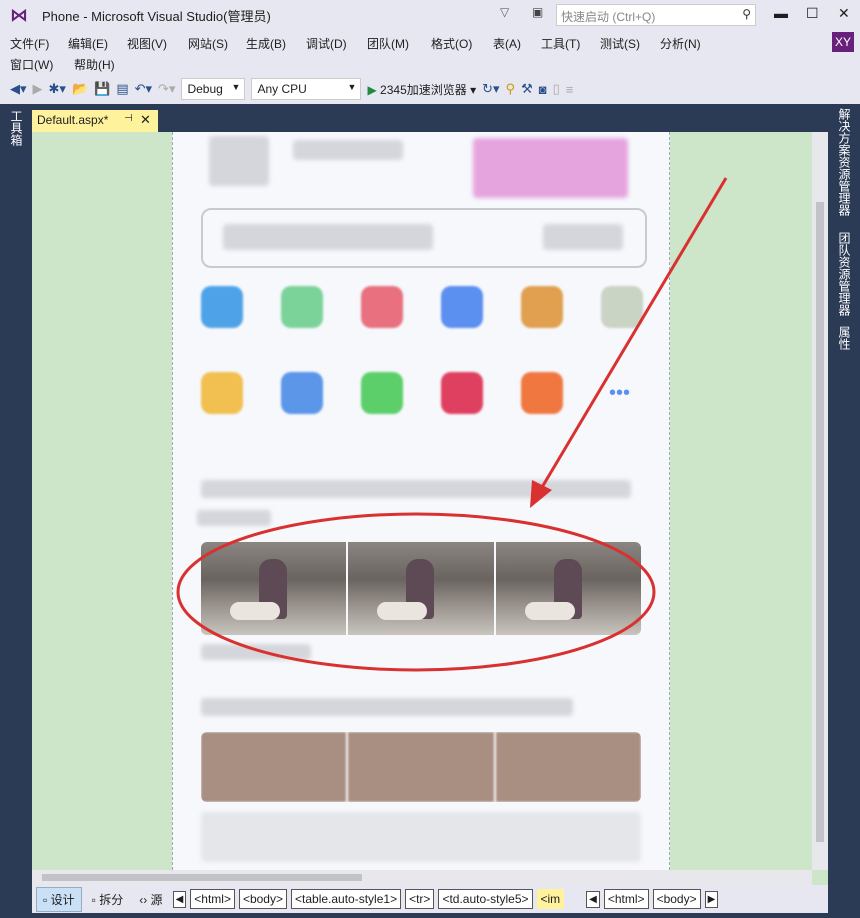  Describe the element at coordinates (422, 877) in the screenshot. I see `horizontal-scrollbar` at that location.